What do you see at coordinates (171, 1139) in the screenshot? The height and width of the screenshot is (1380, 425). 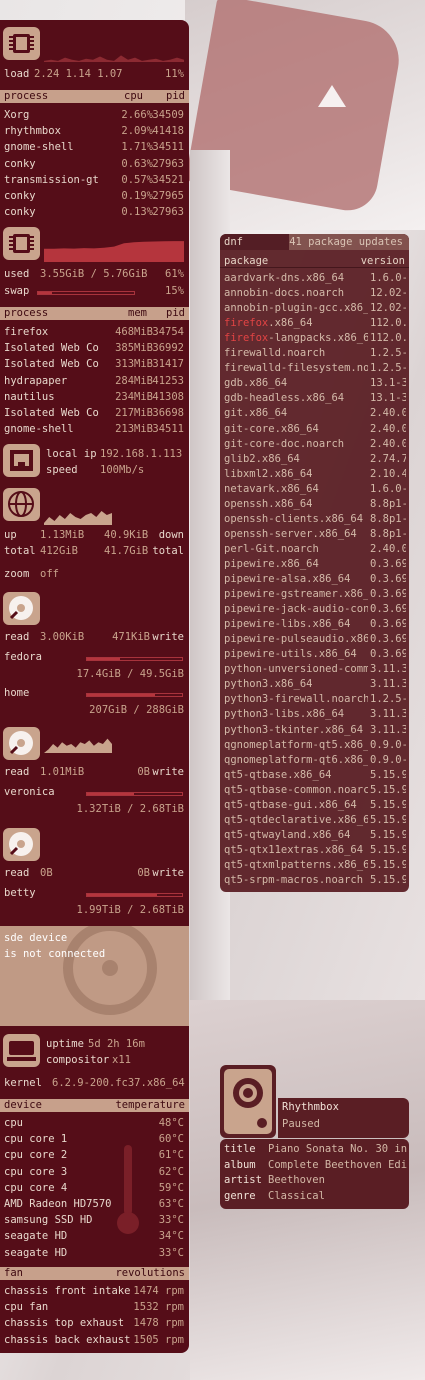 I see `sensor-temp: 60°C` at bounding box center [171, 1139].